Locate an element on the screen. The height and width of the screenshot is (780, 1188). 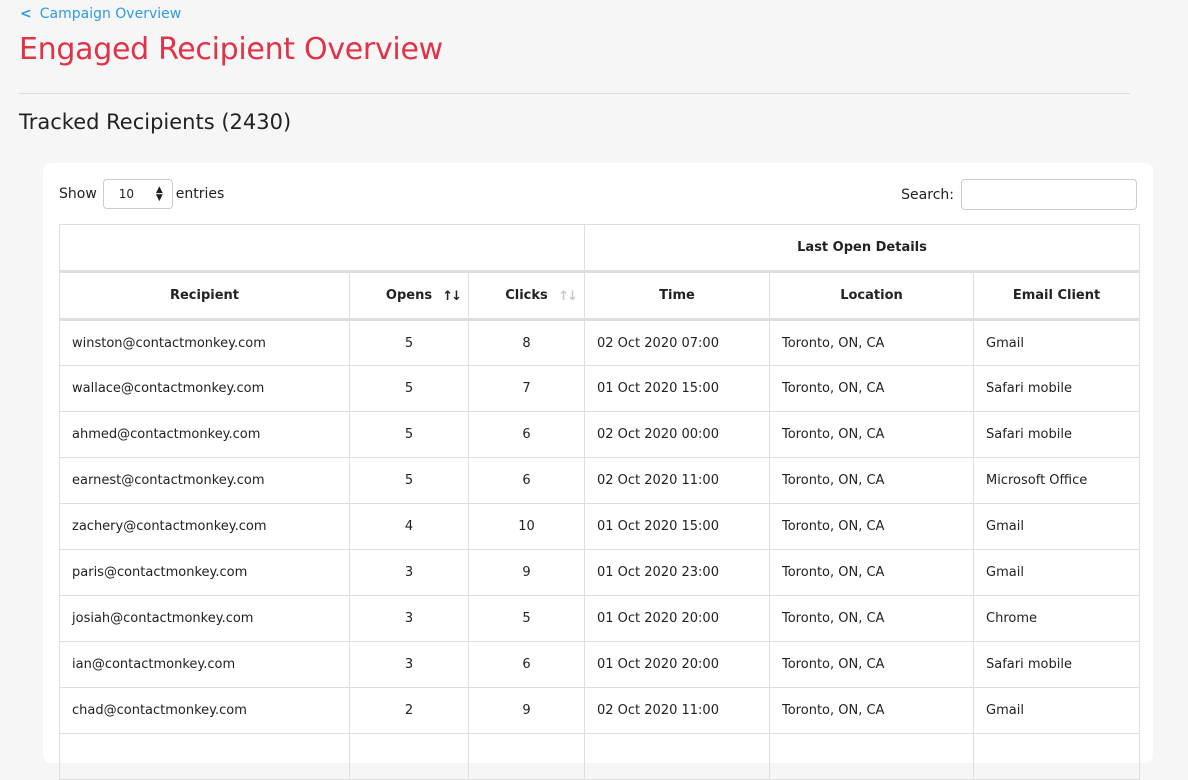
col-header-opens-label: Opens is located at coordinates (409, 295).